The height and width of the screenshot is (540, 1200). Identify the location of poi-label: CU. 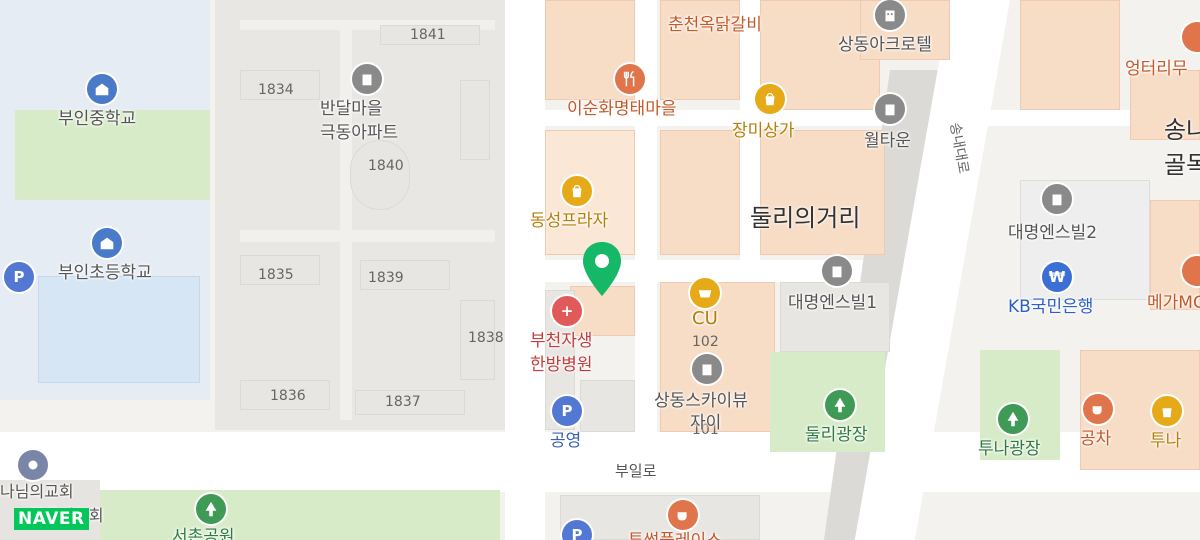
(705, 318).